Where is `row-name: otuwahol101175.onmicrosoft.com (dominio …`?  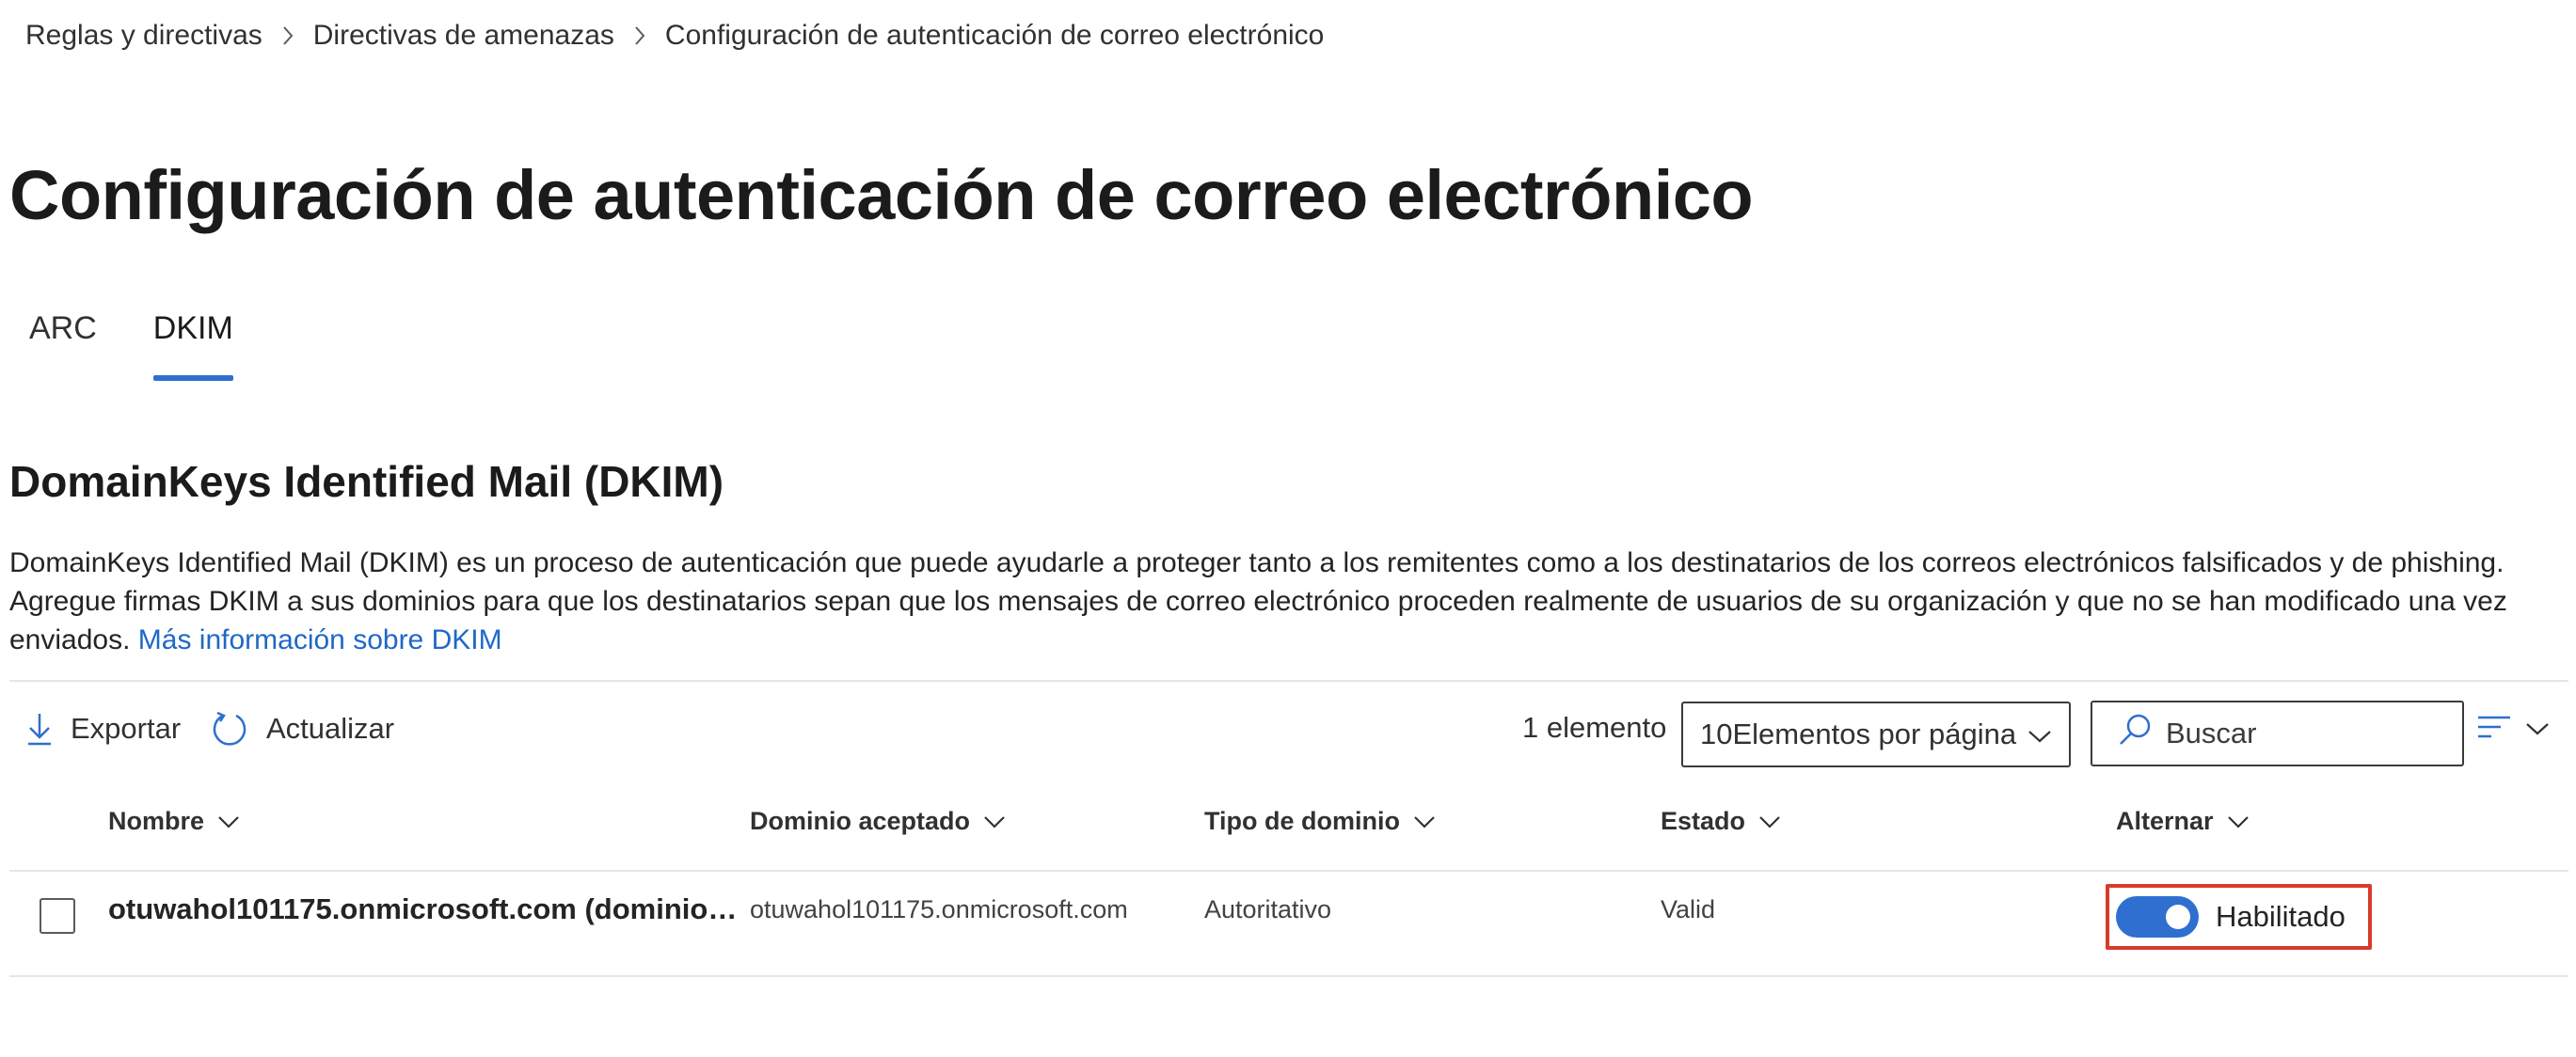 row-name: otuwahol101175.onmicrosoft.com (dominio … is located at coordinates (423, 909).